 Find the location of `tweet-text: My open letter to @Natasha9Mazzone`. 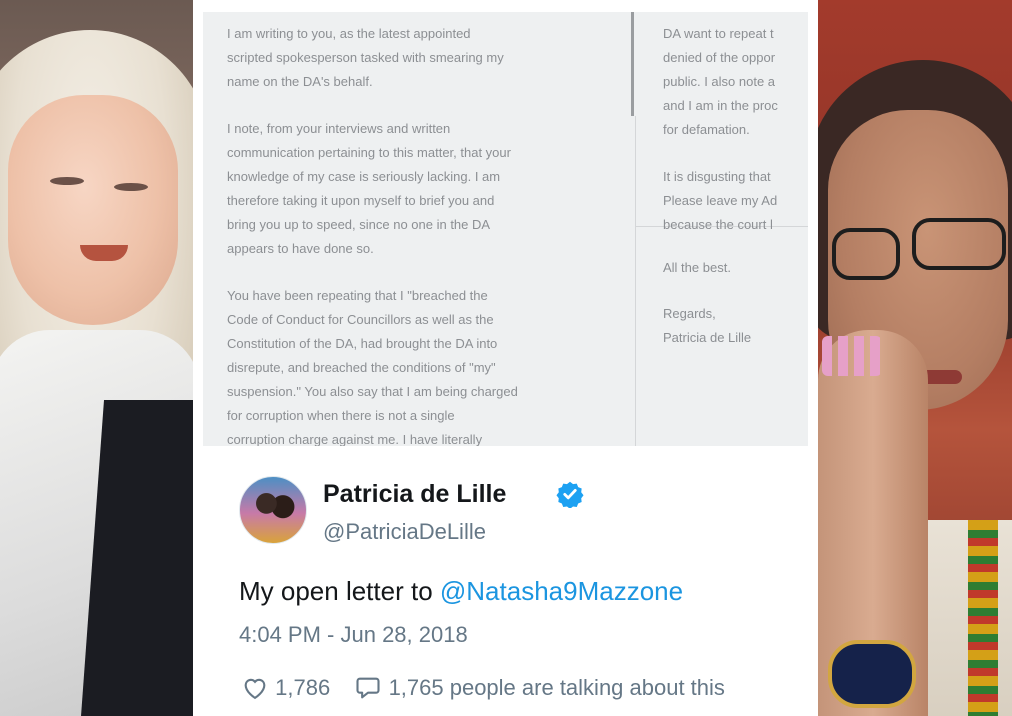

tweet-text: My open letter to @Natasha9Mazzone is located at coordinates (461, 591).